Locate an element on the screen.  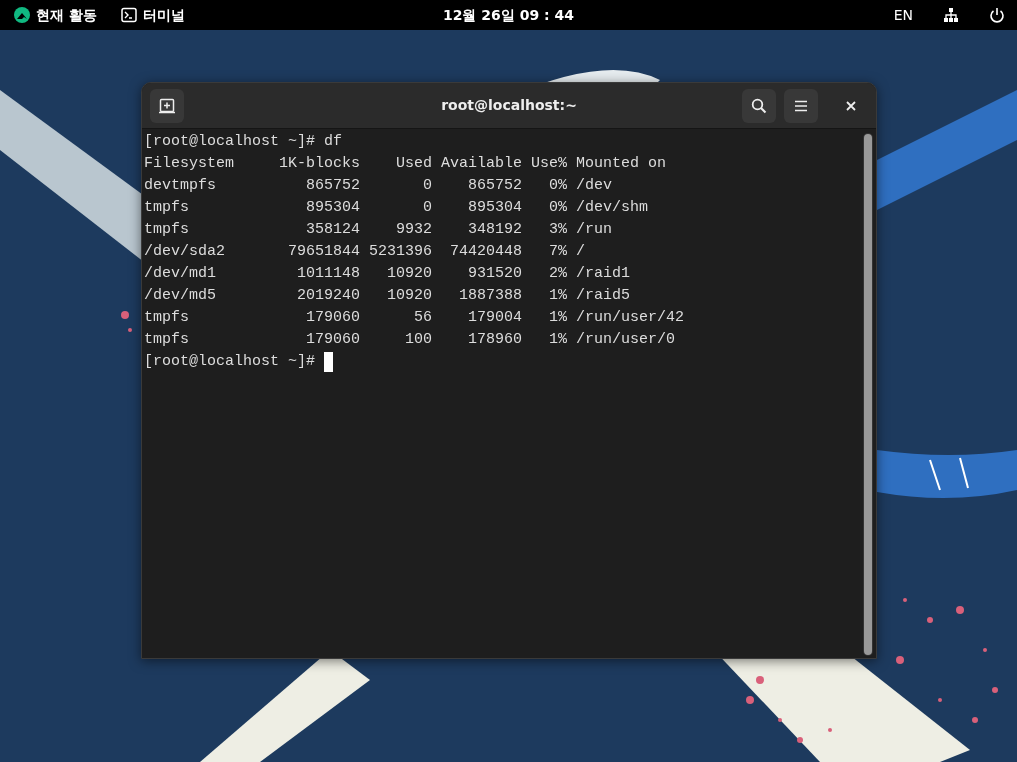
terminal-icon is located at coordinates (128, 15).